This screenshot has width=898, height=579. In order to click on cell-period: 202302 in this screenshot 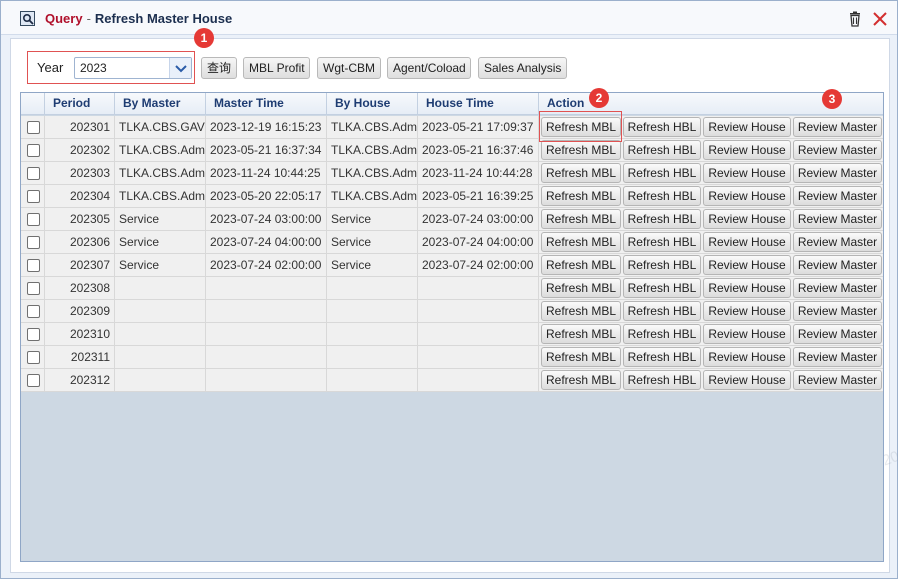, I will do `click(80, 150)`.